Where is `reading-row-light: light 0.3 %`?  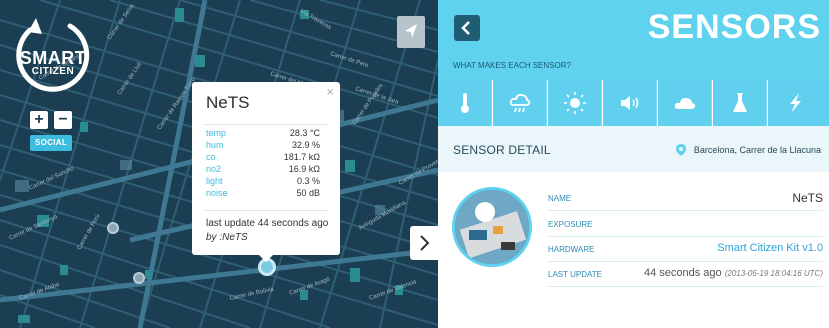 reading-row-light: light 0.3 % is located at coordinates (263, 181).